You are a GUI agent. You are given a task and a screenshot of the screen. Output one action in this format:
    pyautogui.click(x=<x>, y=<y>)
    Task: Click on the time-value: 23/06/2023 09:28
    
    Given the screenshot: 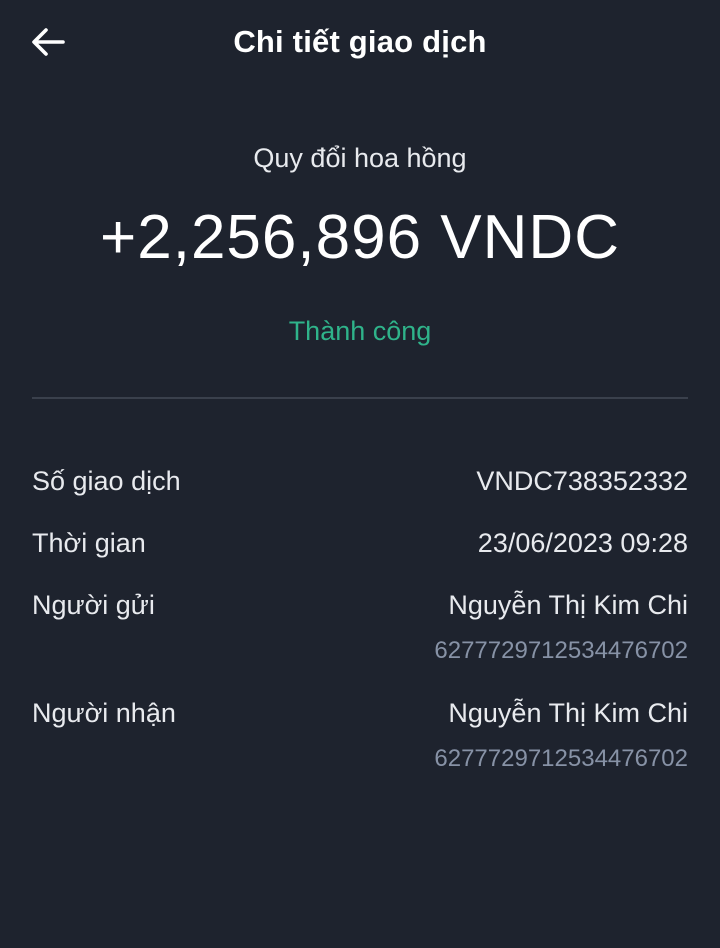 What is the action you would take?
    pyautogui.click(x=582, y=543)
    